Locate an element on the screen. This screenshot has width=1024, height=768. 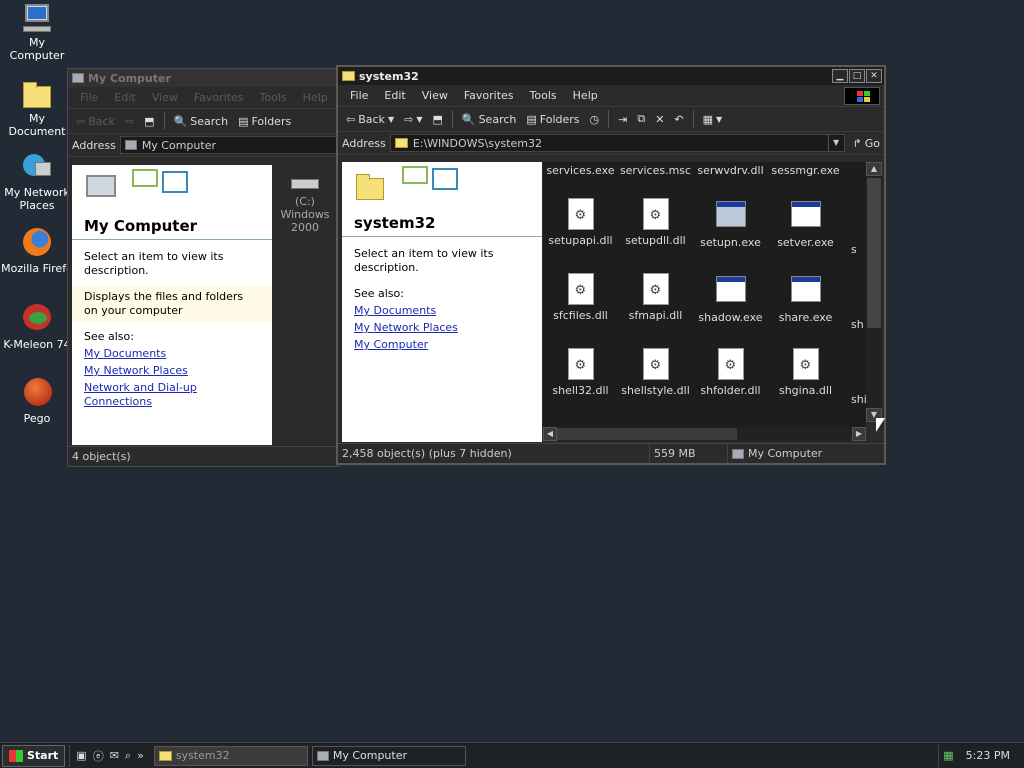
address-input: E:\WINDOWS\system32 ▼ is located at coordinates (617, 143).